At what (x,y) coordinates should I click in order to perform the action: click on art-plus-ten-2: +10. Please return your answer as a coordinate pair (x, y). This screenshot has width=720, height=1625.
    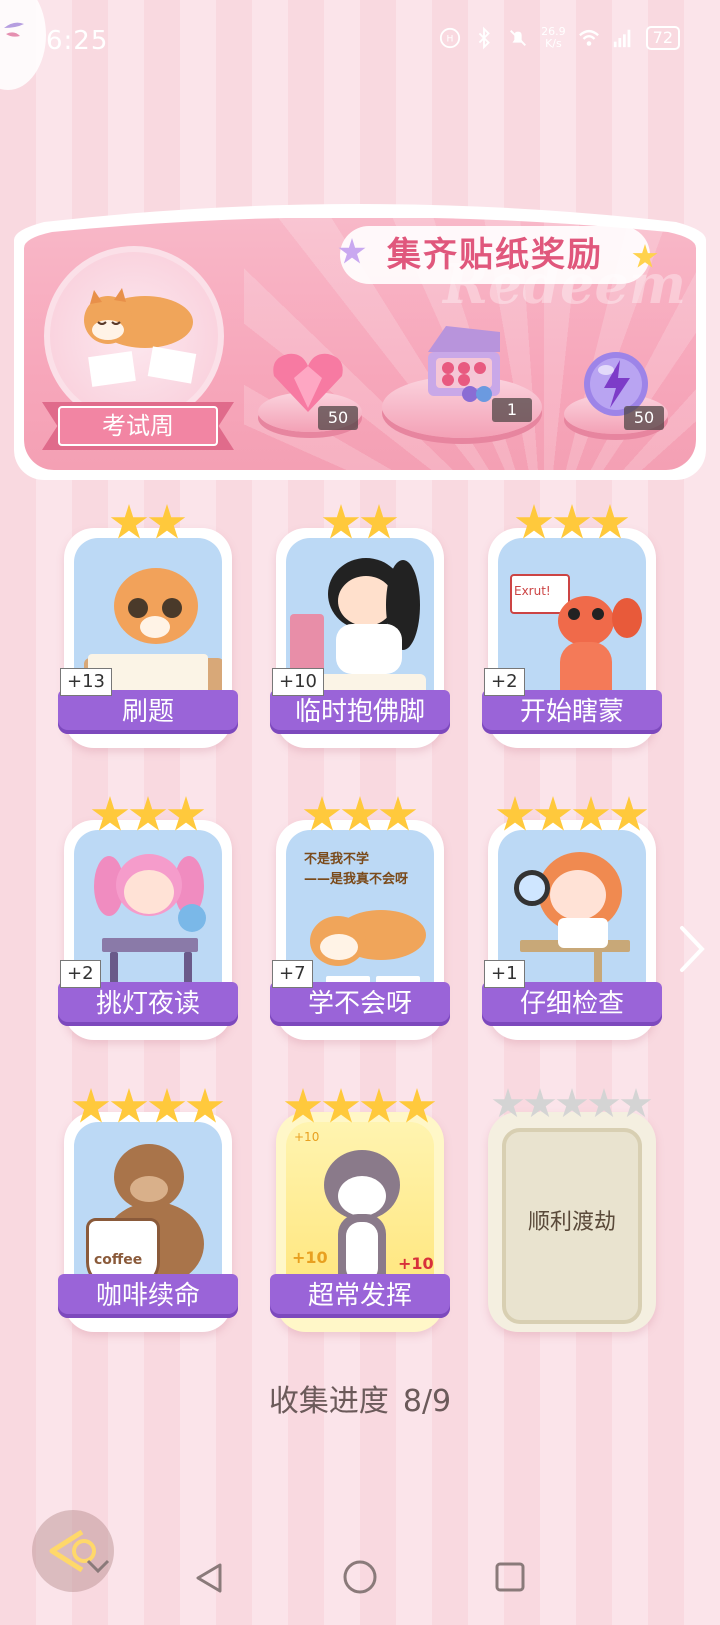
    Looking at the image, I should click on (310, 1257).